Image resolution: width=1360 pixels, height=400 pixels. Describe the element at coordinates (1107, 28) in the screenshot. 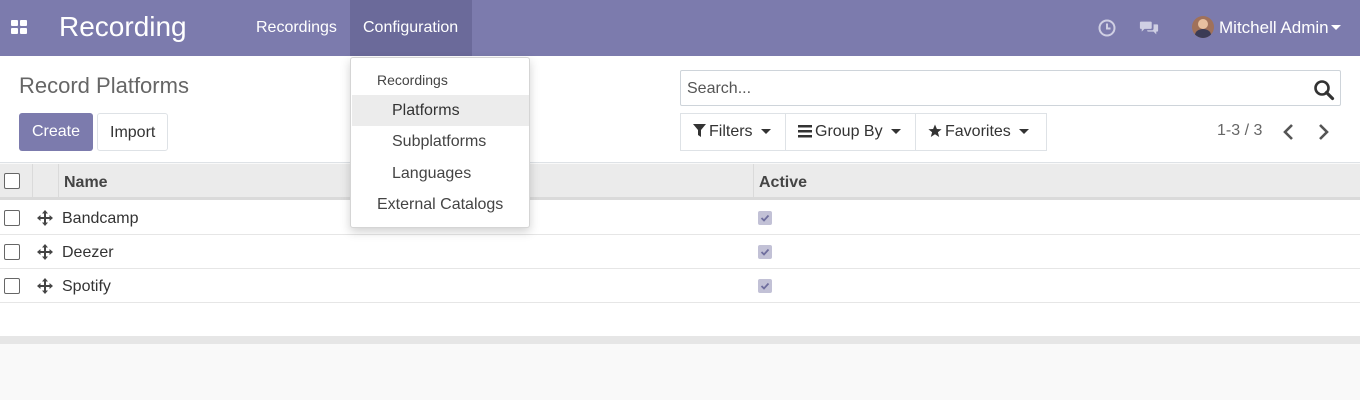

I see `clock-icon` at that location.